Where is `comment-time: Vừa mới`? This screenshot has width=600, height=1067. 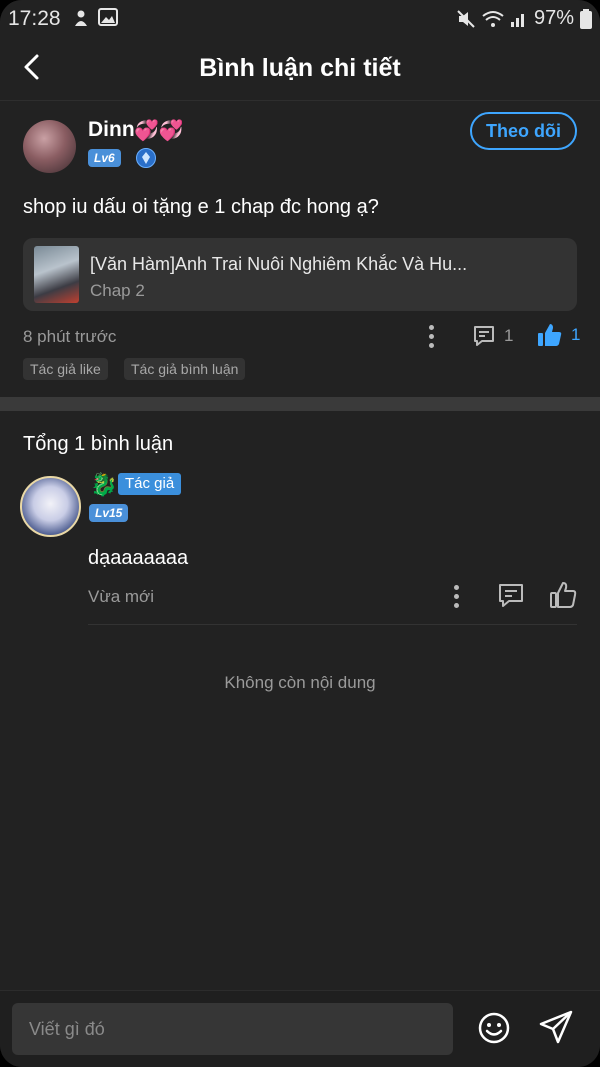 comment-time: Vừa mới is located at coordinates (121, 596).